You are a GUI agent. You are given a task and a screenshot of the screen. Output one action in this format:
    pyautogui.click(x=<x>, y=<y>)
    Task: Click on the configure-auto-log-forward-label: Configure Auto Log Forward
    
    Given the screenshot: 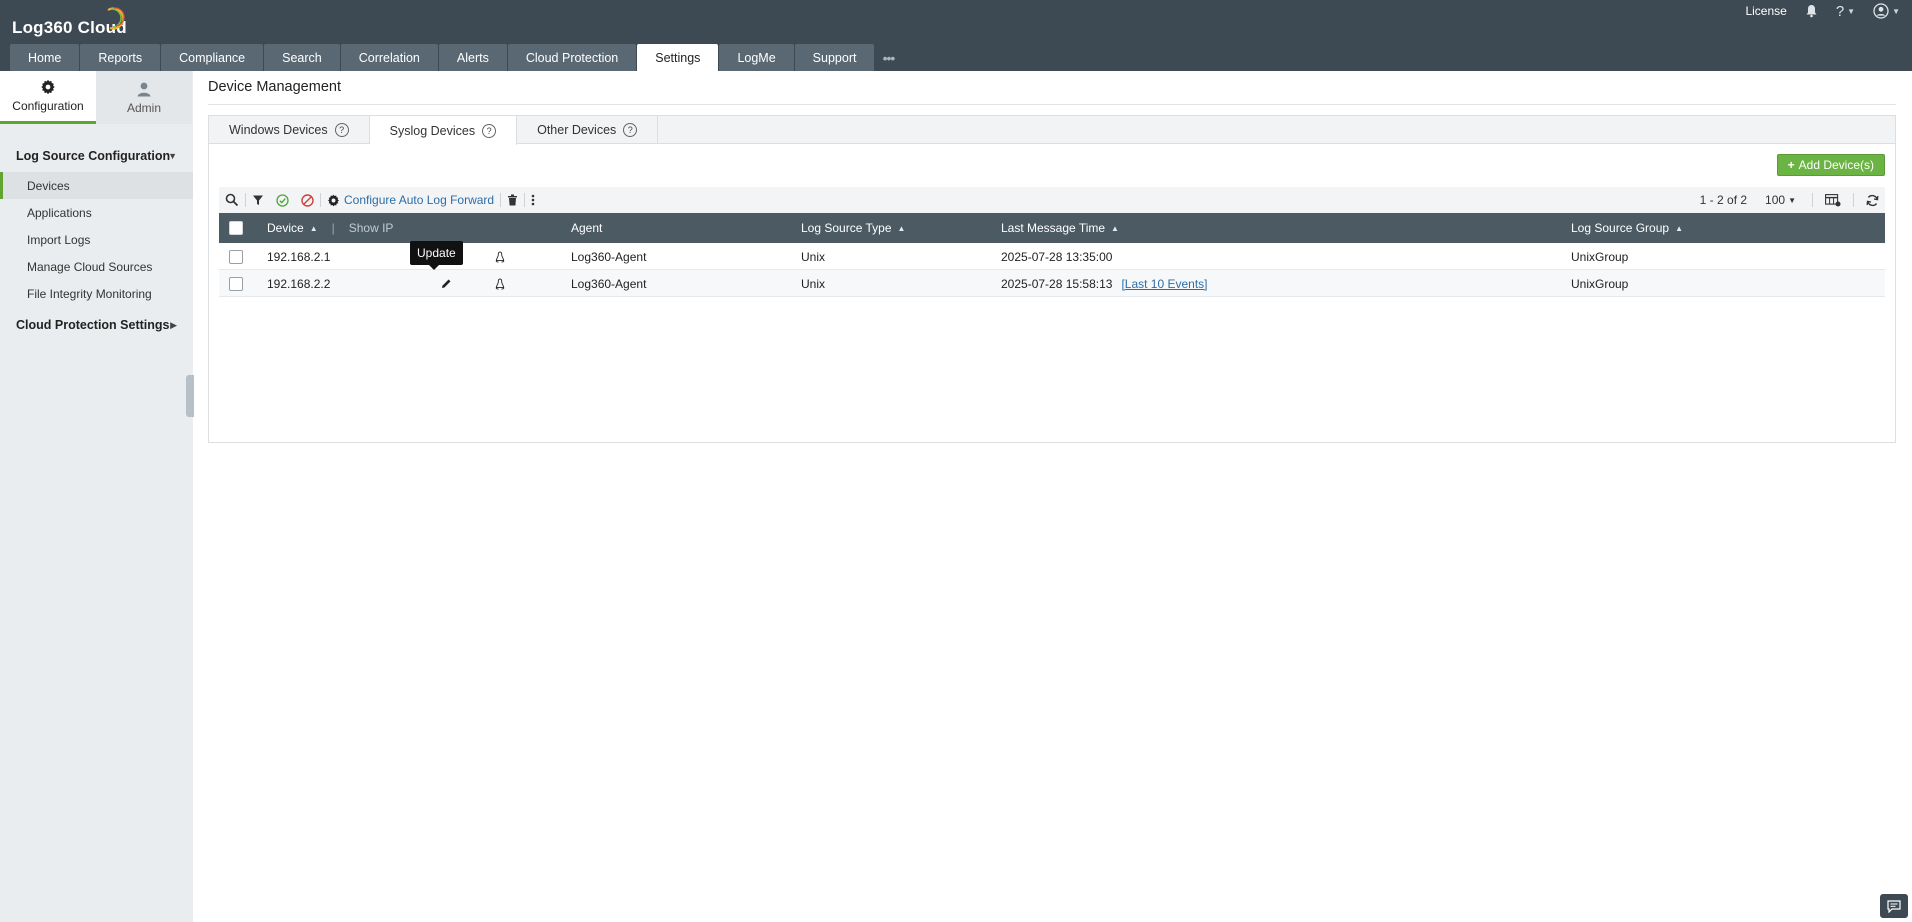 What is the action you would take?
    pyautogui.click(x=419, y=200)
    